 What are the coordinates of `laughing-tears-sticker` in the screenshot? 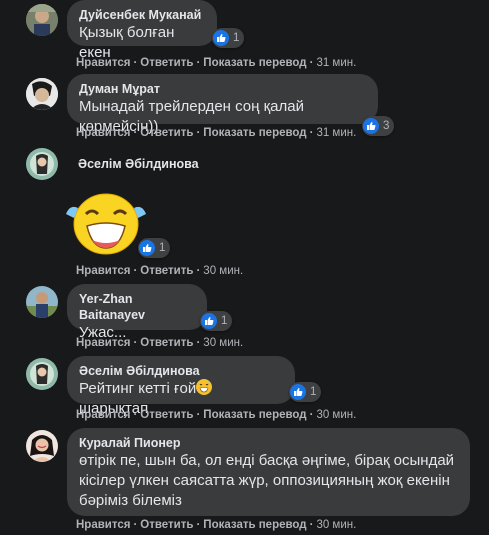 It's located at (106, 223).